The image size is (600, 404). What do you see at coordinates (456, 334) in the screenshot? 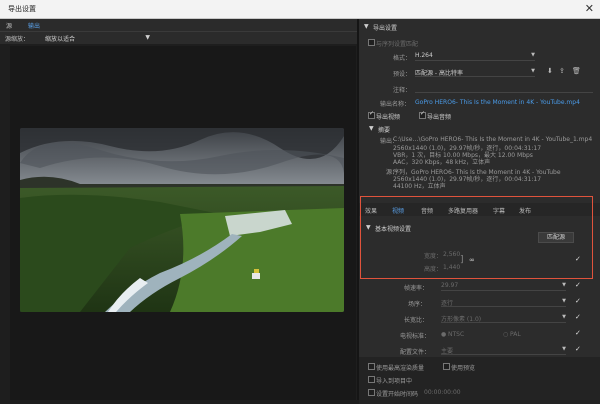
I see `tv-standard-ntsc: NTSC` at bounding box center [456, 334].